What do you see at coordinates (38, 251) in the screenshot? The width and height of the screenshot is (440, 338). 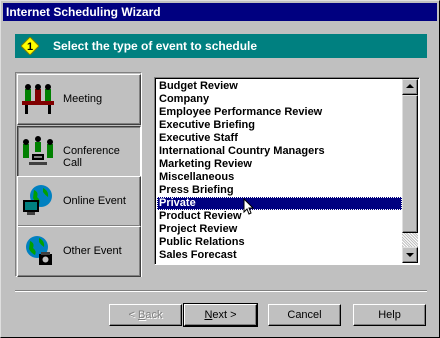 I see `other-event-icon` at bounding box center [38, 251].